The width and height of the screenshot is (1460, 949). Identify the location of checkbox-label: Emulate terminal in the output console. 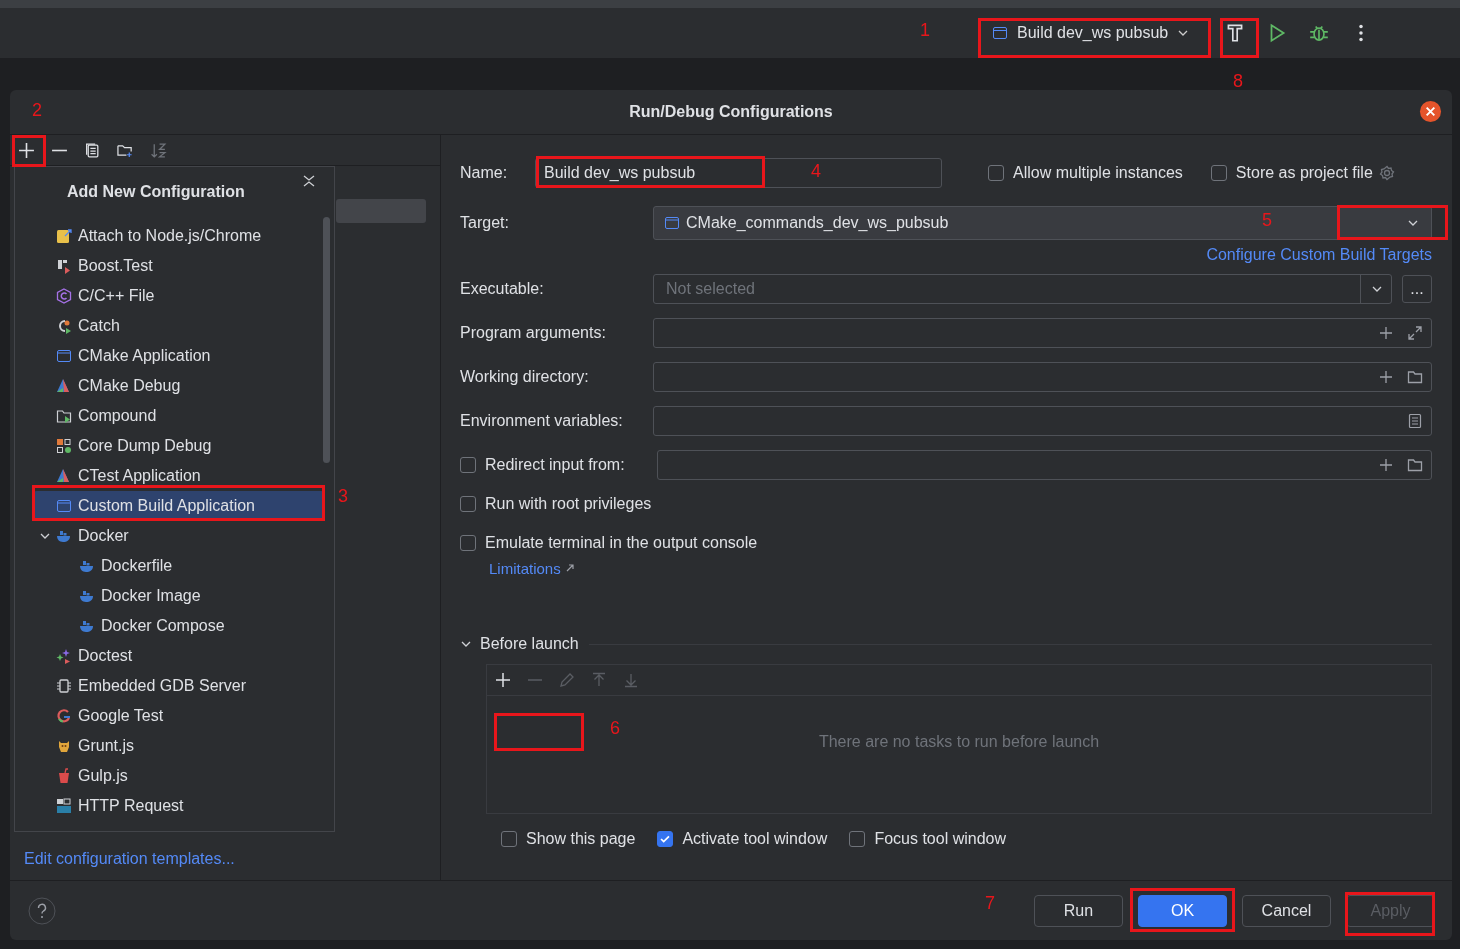
(621, 543).